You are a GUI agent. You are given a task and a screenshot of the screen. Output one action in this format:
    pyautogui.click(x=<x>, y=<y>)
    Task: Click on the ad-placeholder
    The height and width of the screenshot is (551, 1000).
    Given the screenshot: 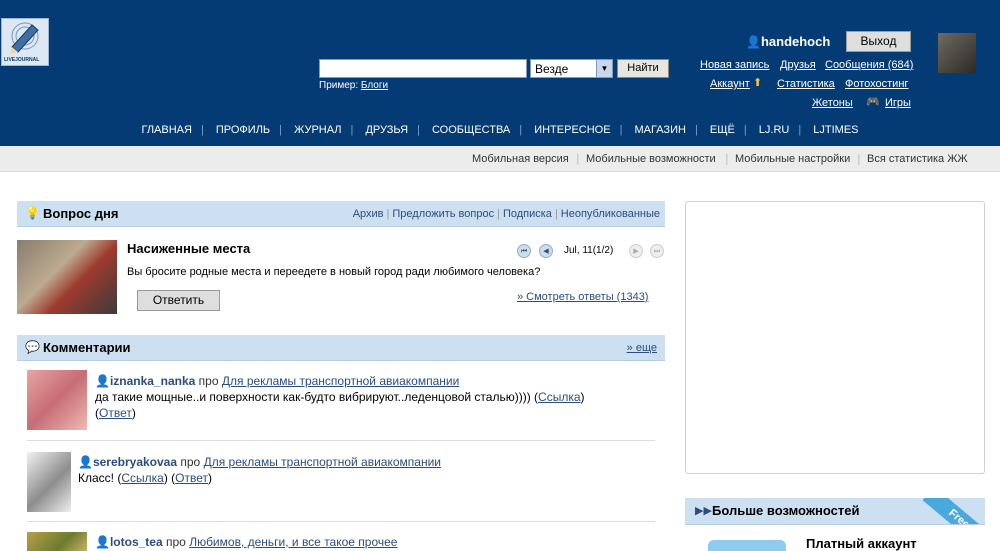 What is the action you would take?
    pyautogui.click(x=835, y=337)
    